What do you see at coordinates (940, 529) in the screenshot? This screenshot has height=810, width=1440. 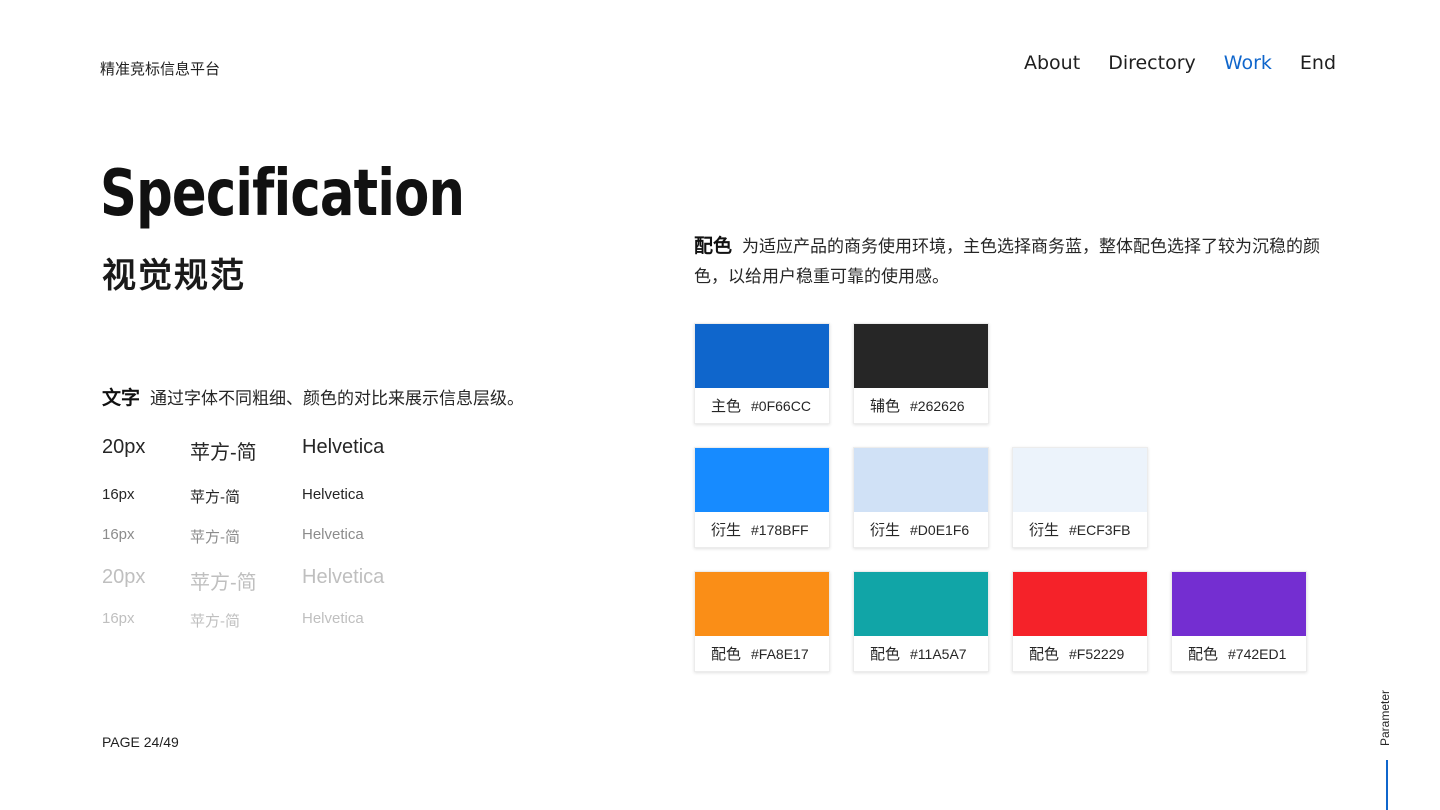 I see `swatch-hex: #D0E1F6` at bounding box center [940, 529].